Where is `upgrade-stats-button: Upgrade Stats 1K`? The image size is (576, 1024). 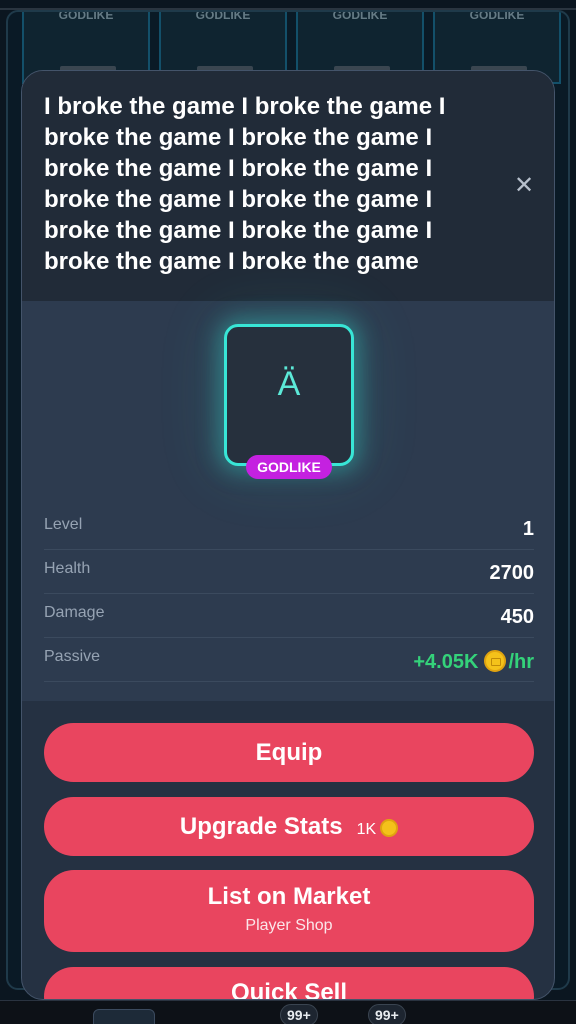
upgrade-stats-button: Upgrade Stats 1K is located at coordinates (289, 826).